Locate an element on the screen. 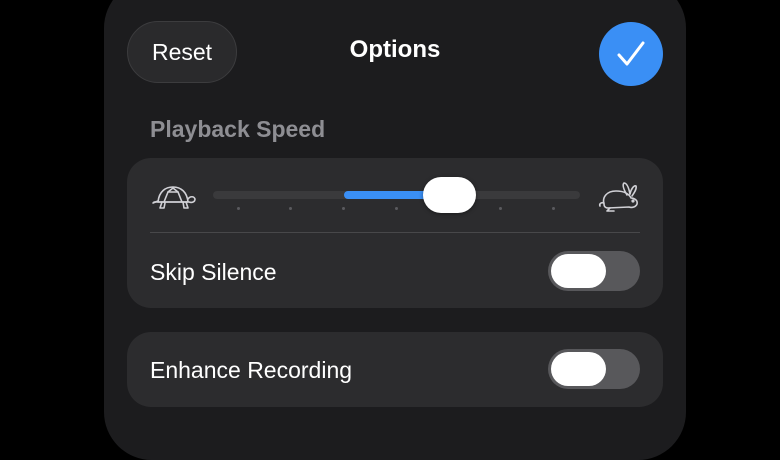 This screenshot has height=460, width=780. reset-button: Reset is located at coordinates (182, 52).